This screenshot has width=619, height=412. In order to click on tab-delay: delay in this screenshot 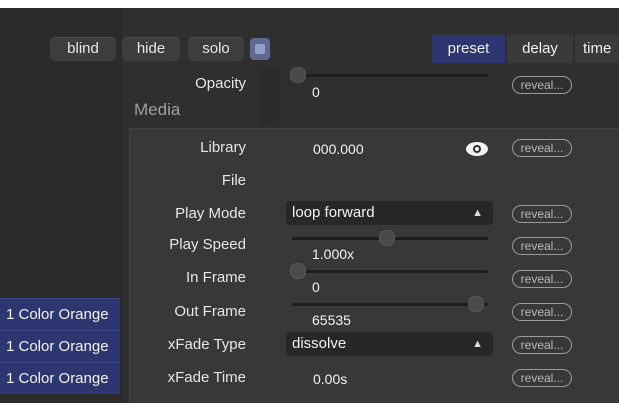, I will do `click(540, 49)`.